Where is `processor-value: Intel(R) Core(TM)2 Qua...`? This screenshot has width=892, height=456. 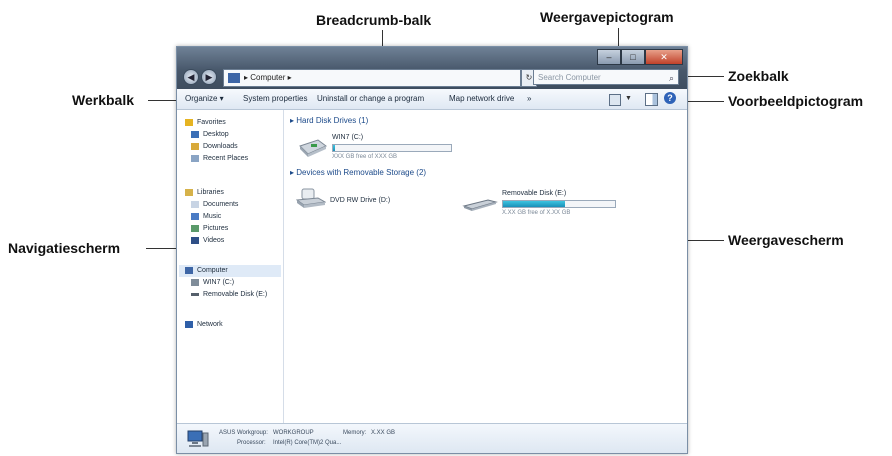
processor-value: Intel(R) Core(TM)2 Qua... is located at coordinates (307, 443).